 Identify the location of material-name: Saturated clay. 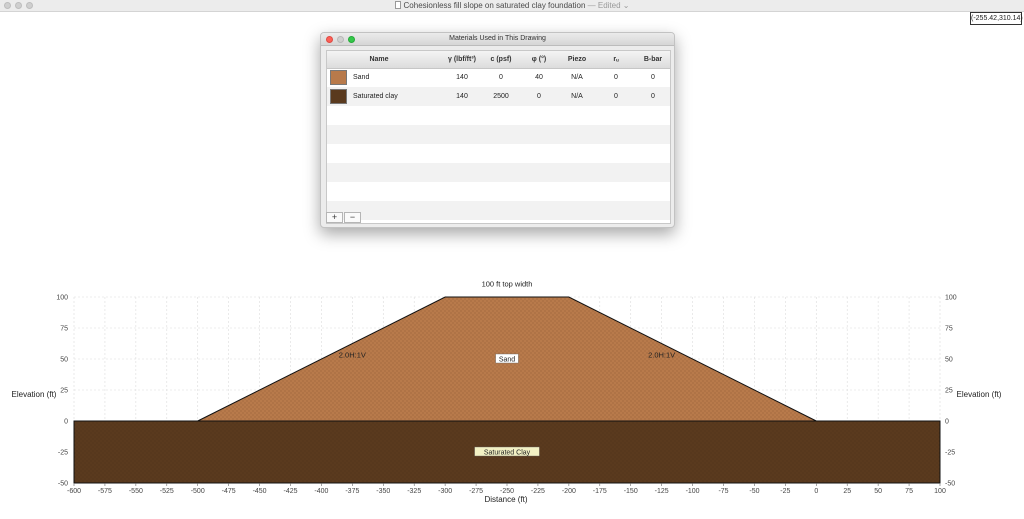
(375, 96).